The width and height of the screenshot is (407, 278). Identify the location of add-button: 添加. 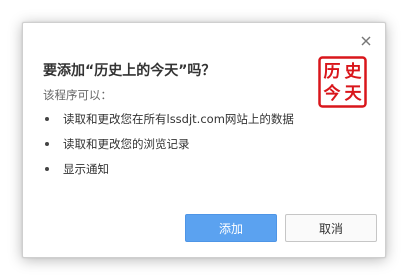
(231, 228).